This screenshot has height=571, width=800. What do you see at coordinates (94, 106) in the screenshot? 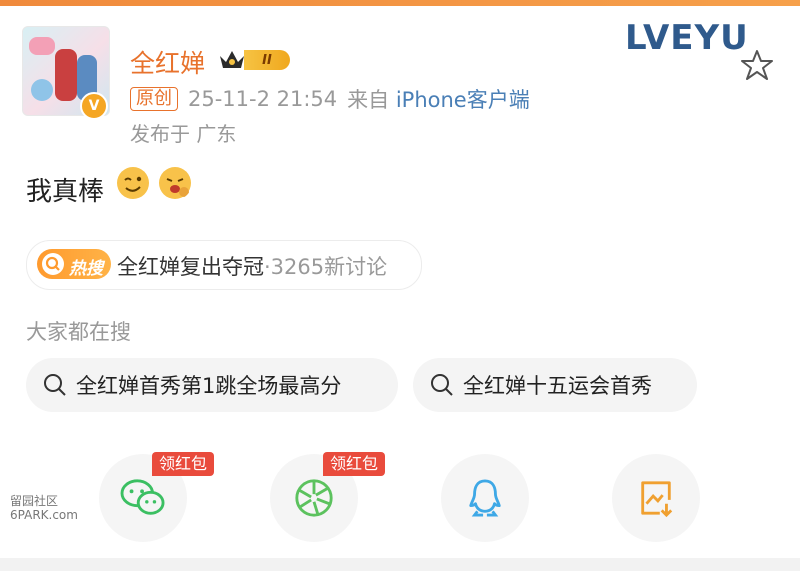
I see `verified-badge-icon: V` at bounding box center [94, 106].